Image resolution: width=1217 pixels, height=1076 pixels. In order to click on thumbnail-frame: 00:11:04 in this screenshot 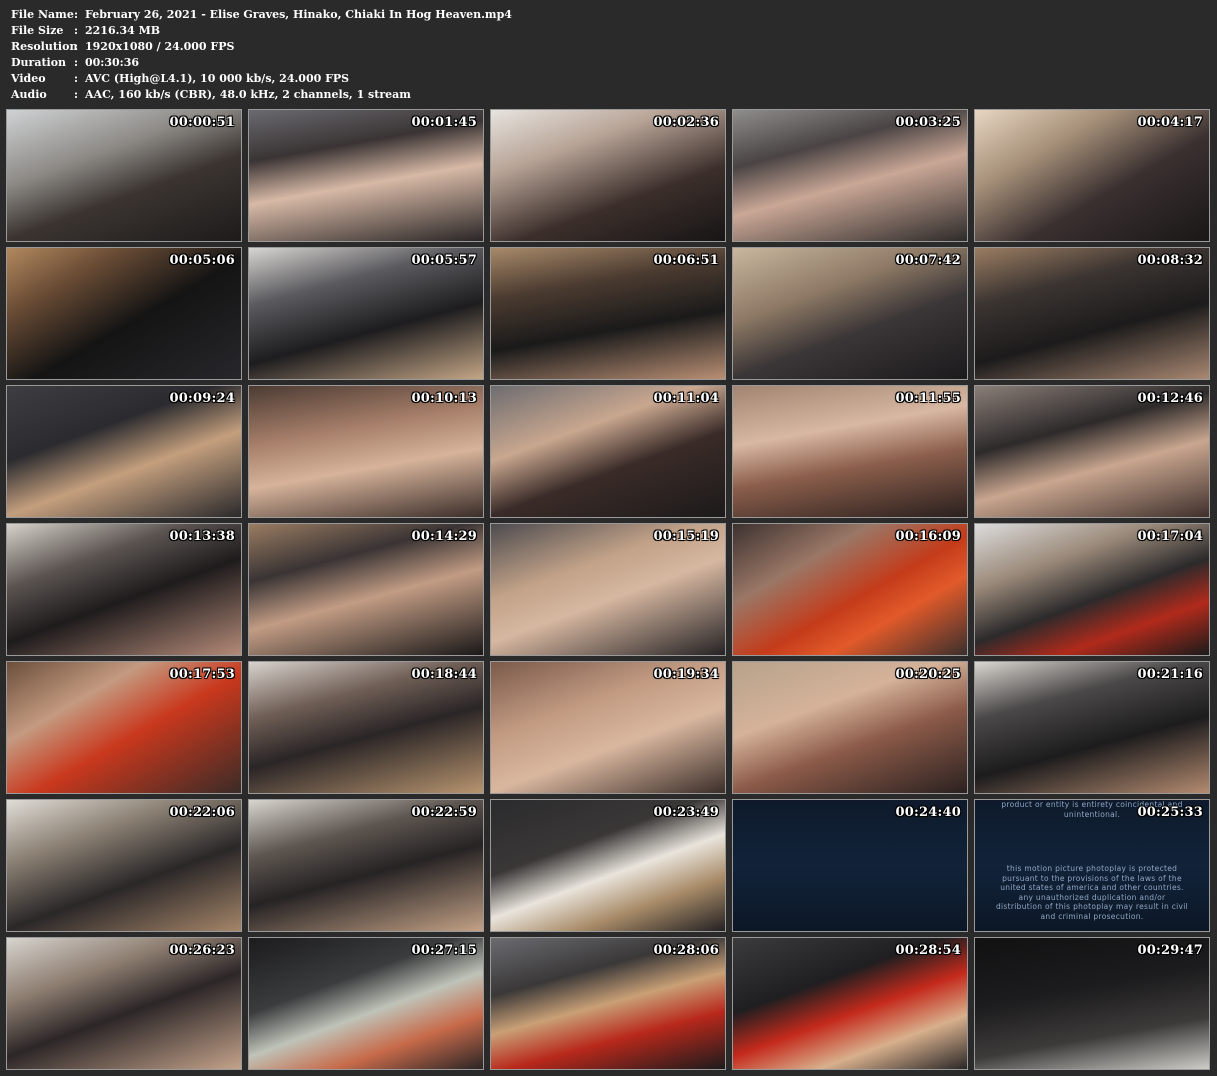, I will do `click(608, 451)`.